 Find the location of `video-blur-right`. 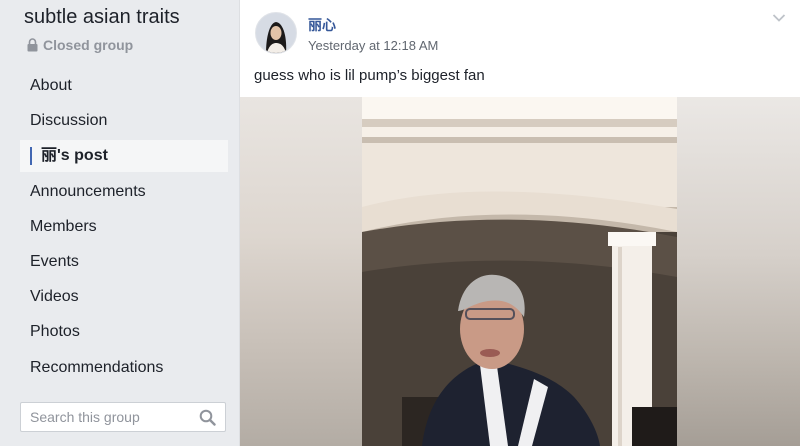

video-blur-right is located at coordinates (738, 271).